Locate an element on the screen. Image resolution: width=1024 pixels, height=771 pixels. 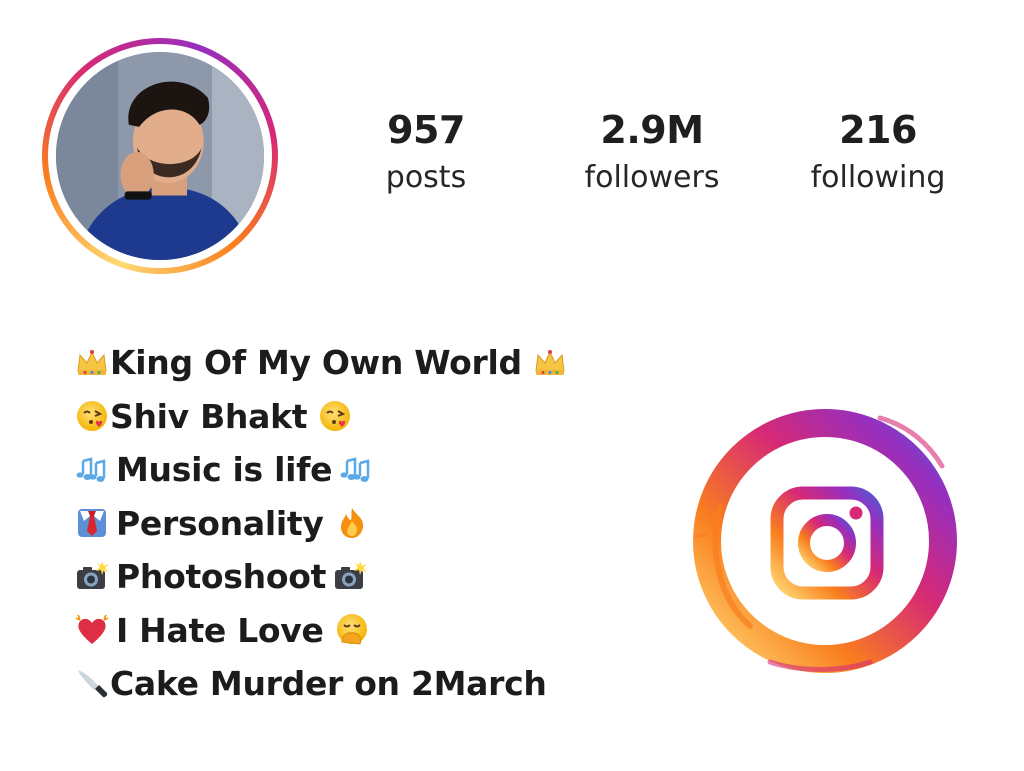
person-portrait-icon is located at coordinates (160, 156).